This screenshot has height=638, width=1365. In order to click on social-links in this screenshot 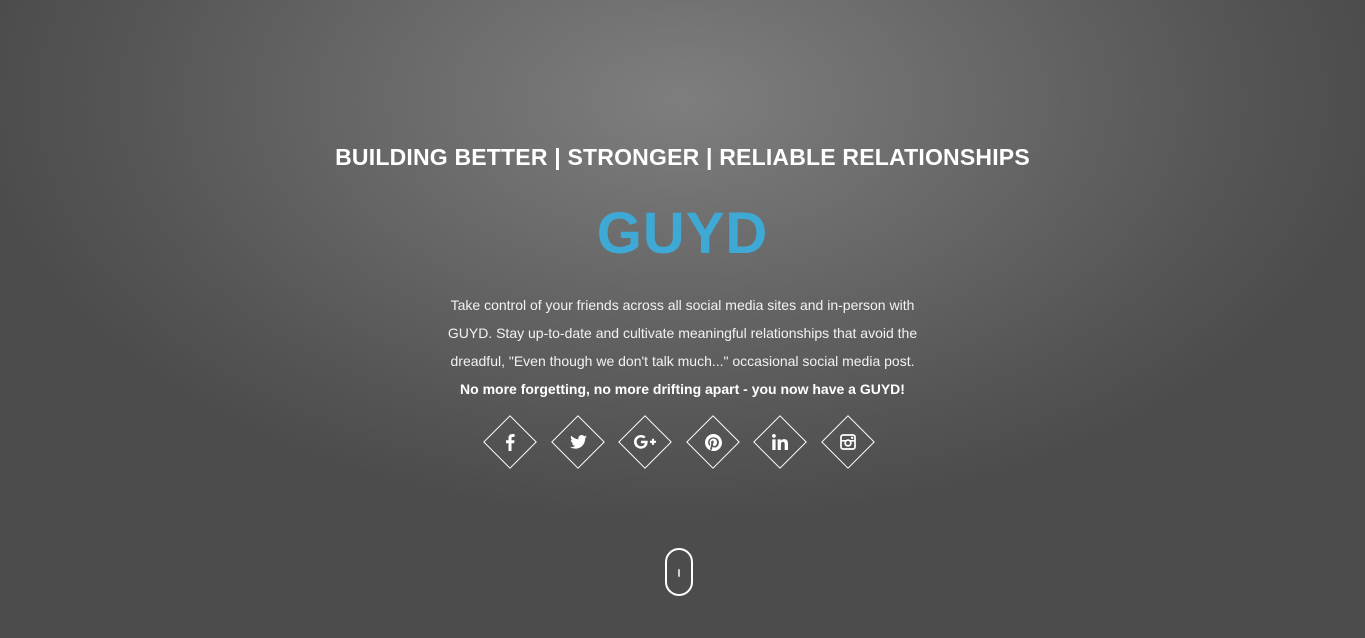, I will do `click(689, 442)`.